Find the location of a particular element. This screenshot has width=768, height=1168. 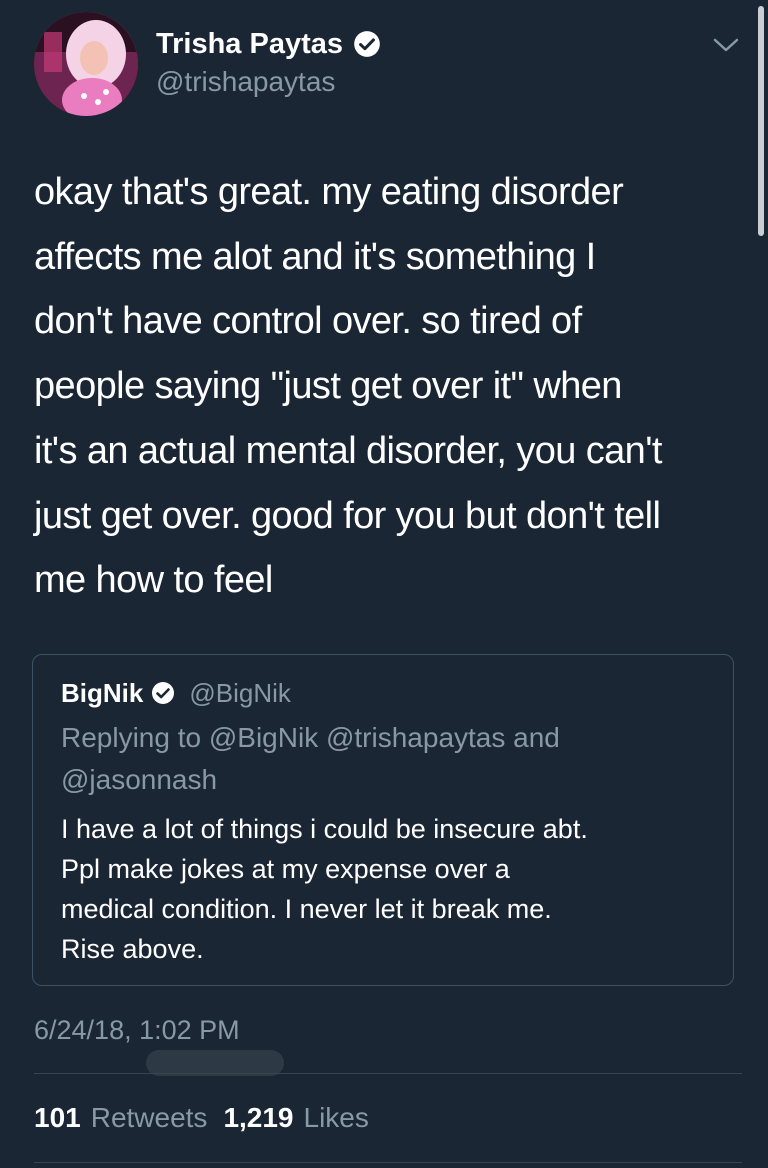

retweets-stat: 101 Retweets is located at coordinates (120, 1118).